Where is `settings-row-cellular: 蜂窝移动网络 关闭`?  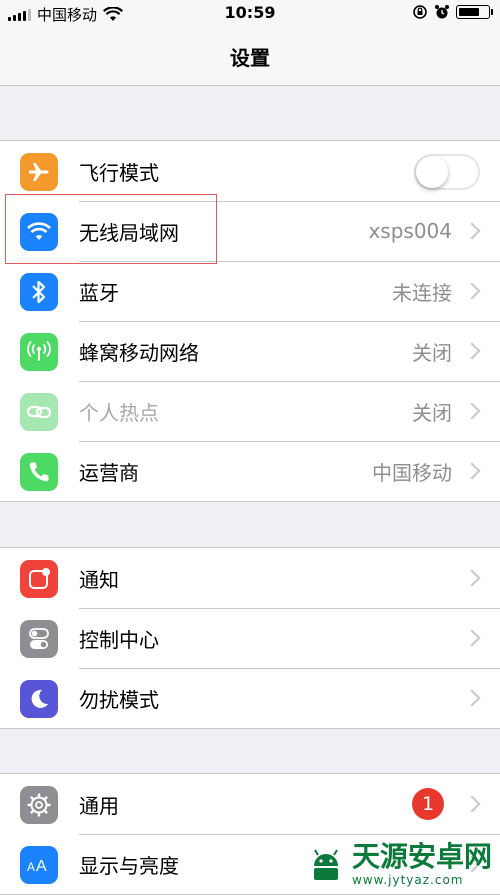 settings-row-cellular: 蜂窝移动网络 关闭 is located at coordinates (250, 351).